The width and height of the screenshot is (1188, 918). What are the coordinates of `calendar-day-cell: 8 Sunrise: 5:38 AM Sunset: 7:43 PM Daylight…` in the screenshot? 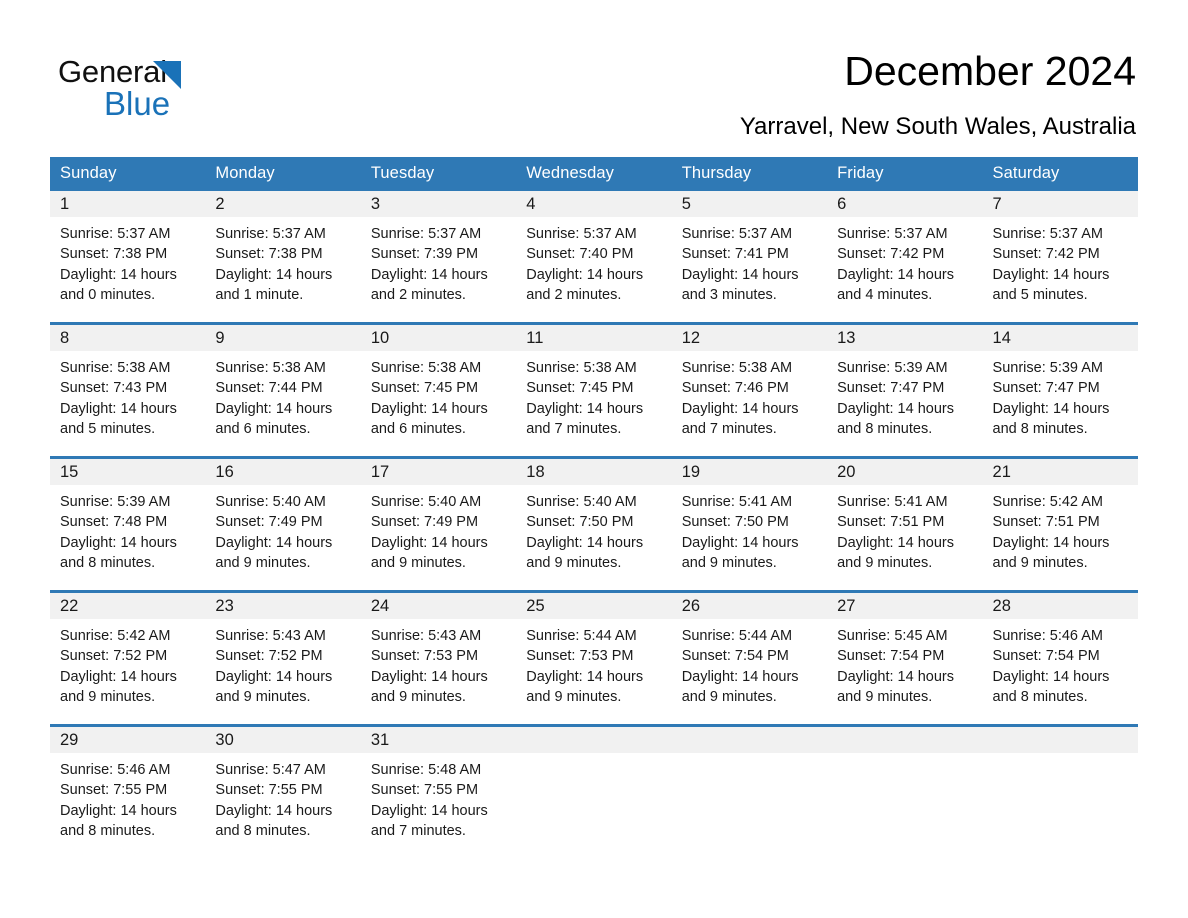 It's located at (128, 390).